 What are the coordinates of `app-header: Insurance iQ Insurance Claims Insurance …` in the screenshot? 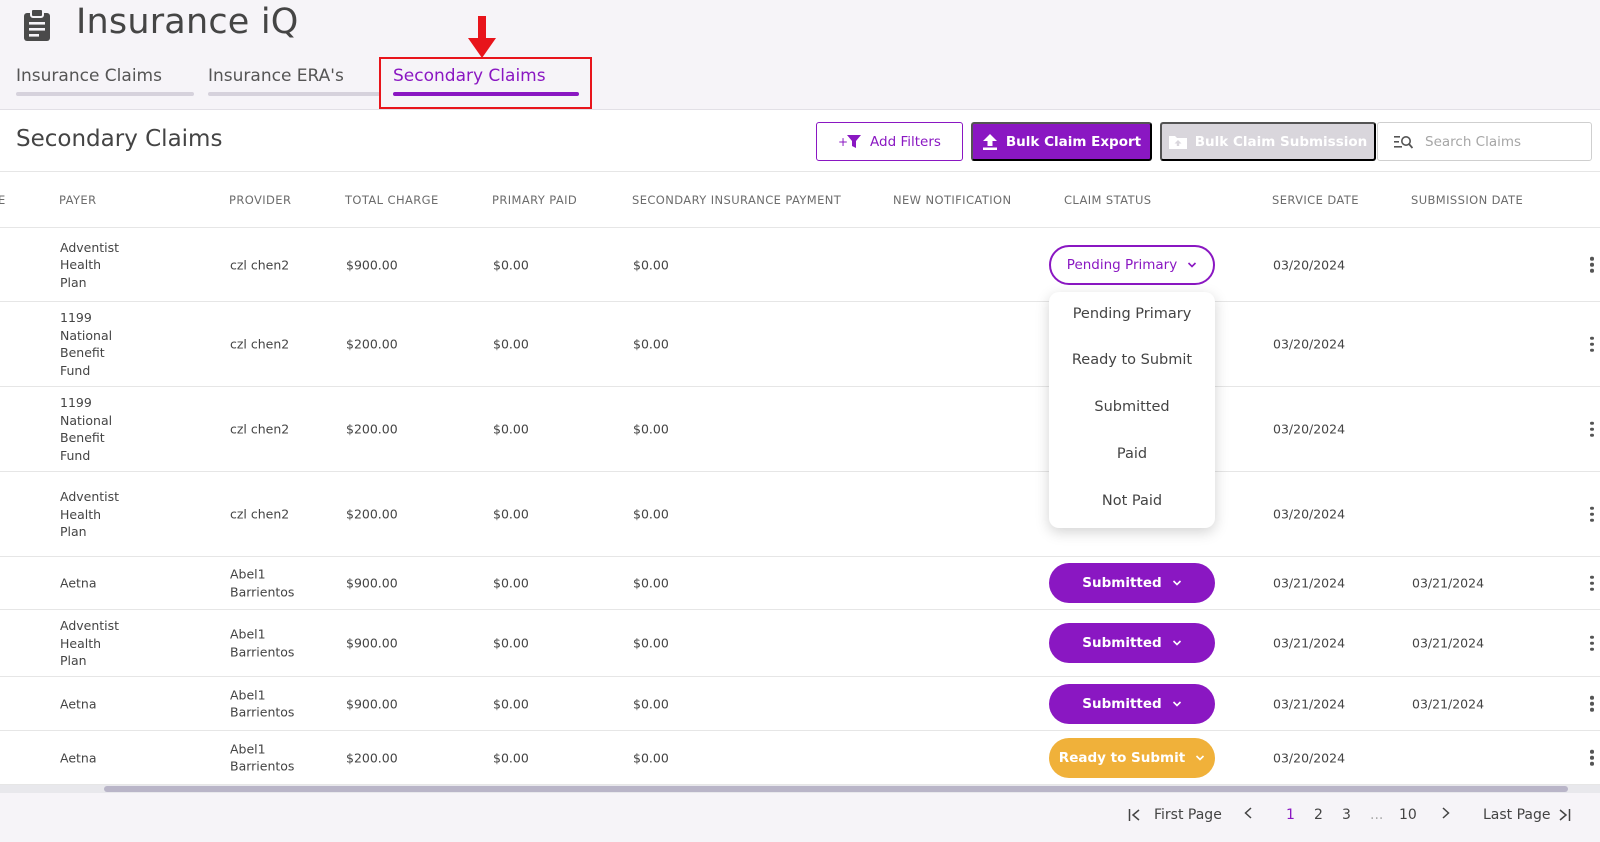 It's located at (800, 55).